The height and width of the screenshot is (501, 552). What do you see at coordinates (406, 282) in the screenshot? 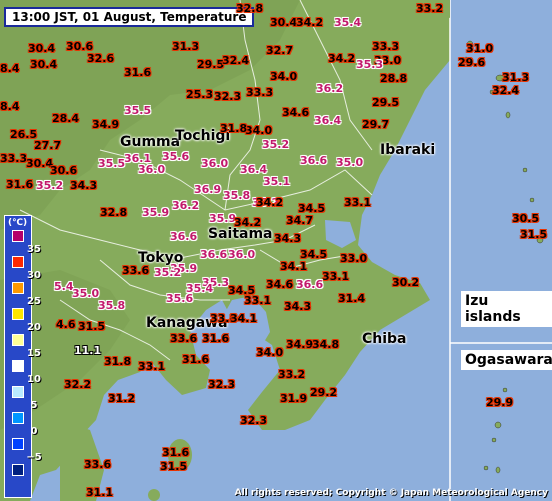
I see `station-value: 30.2` at bounding box center [406, 282].